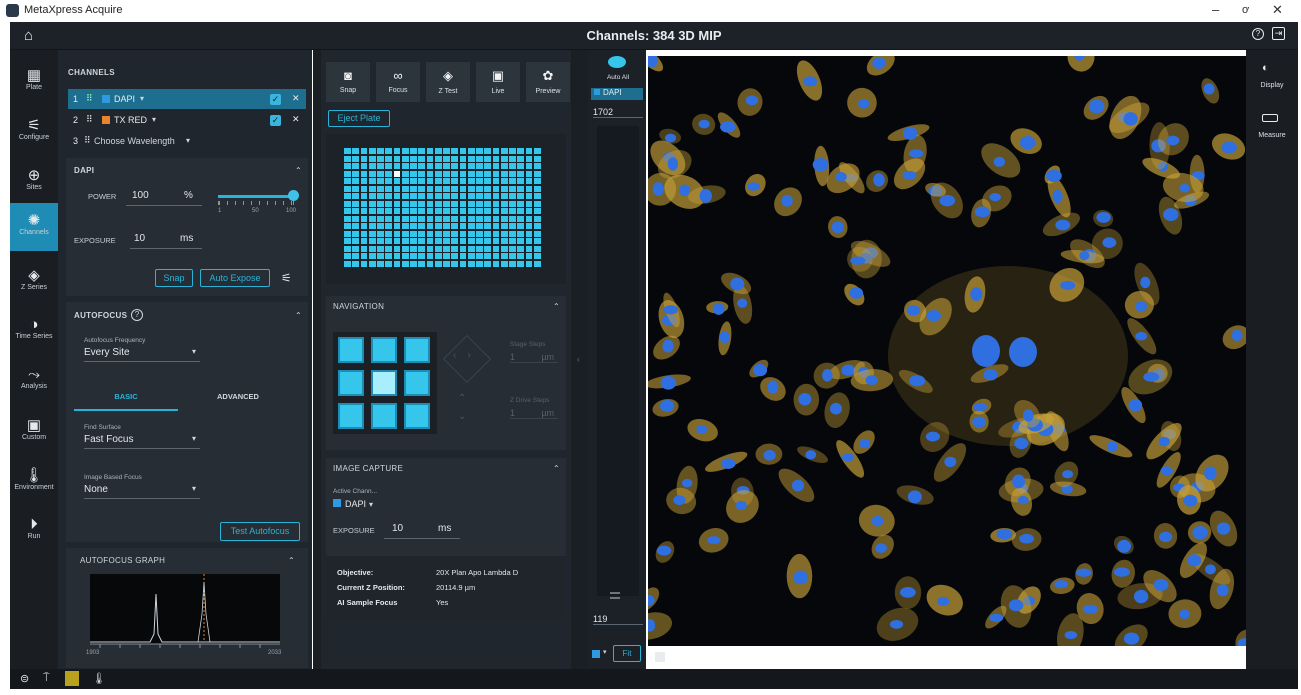 The height and width of the screenshot is (695, 1301). What do you see at coordinates (235, 278) in the screenshot?
I see `auto-expose-button: Auto Expose` at bounding box center [235, 278].